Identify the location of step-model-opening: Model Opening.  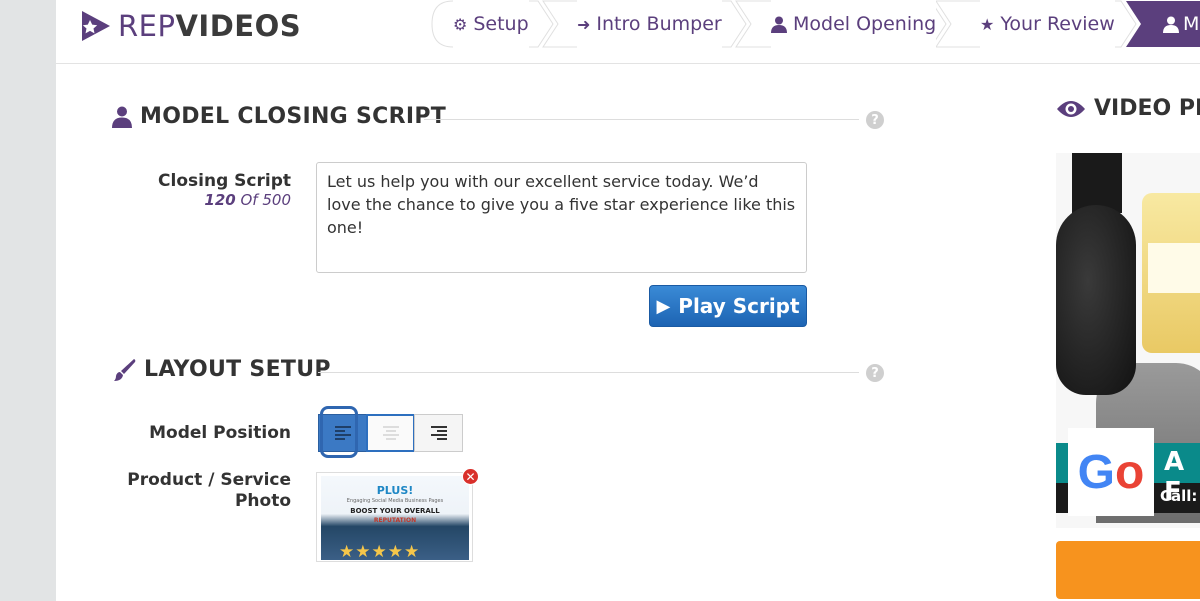
(854, 24).